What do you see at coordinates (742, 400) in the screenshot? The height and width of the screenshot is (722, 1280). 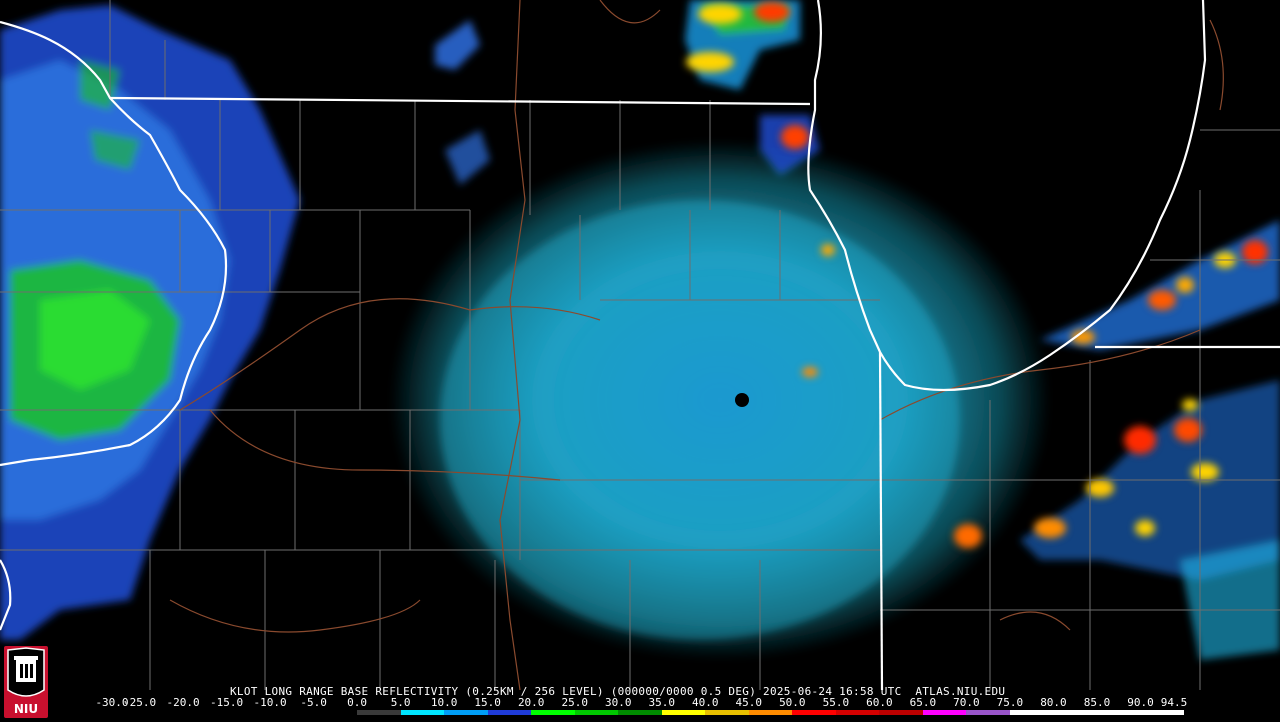 I see `radar-site-marker` at bounding box center [742, 400].